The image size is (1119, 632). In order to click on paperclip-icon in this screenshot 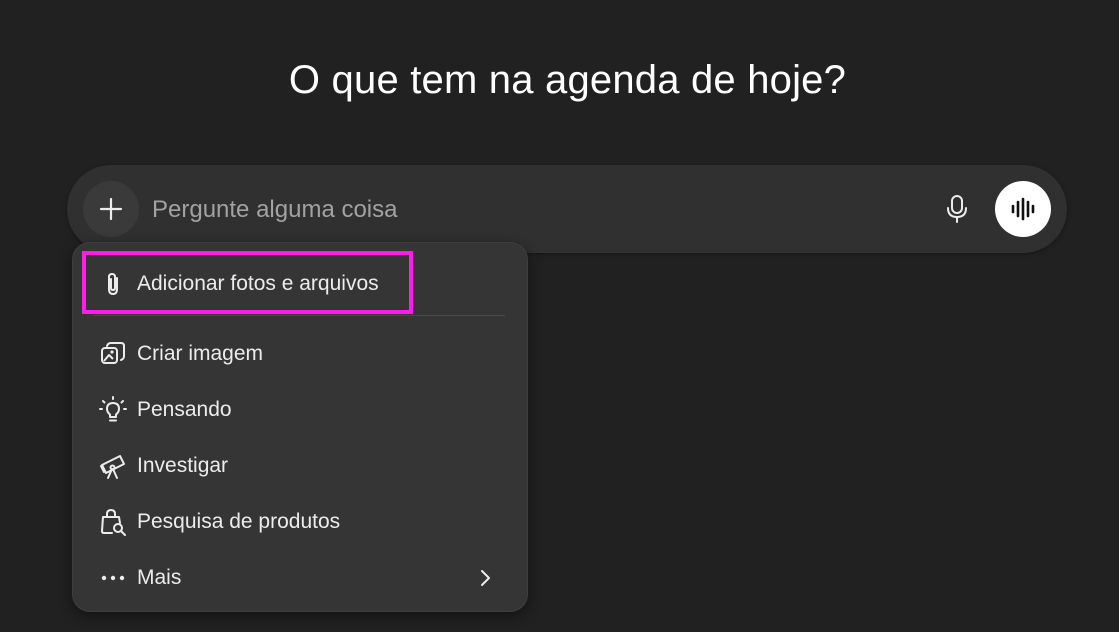, I will do `click(113, 284)`.